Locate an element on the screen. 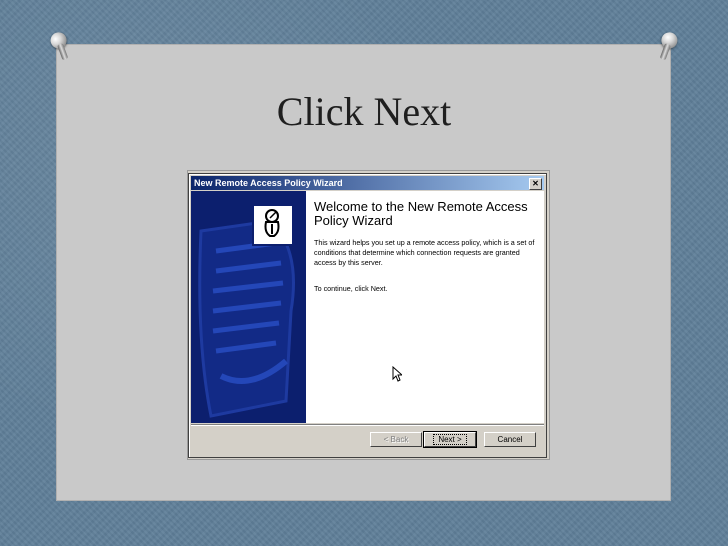 Image resolution: width=728 pixels, height=546 pixels. close-icon: ✕ is located at coordinates (535, 183).